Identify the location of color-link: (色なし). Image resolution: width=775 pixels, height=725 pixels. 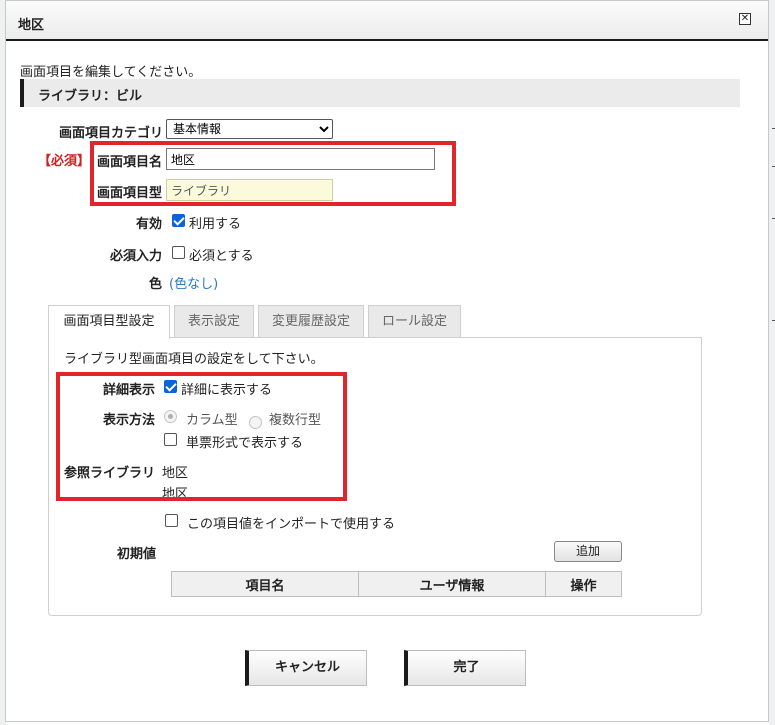
(193, 282).